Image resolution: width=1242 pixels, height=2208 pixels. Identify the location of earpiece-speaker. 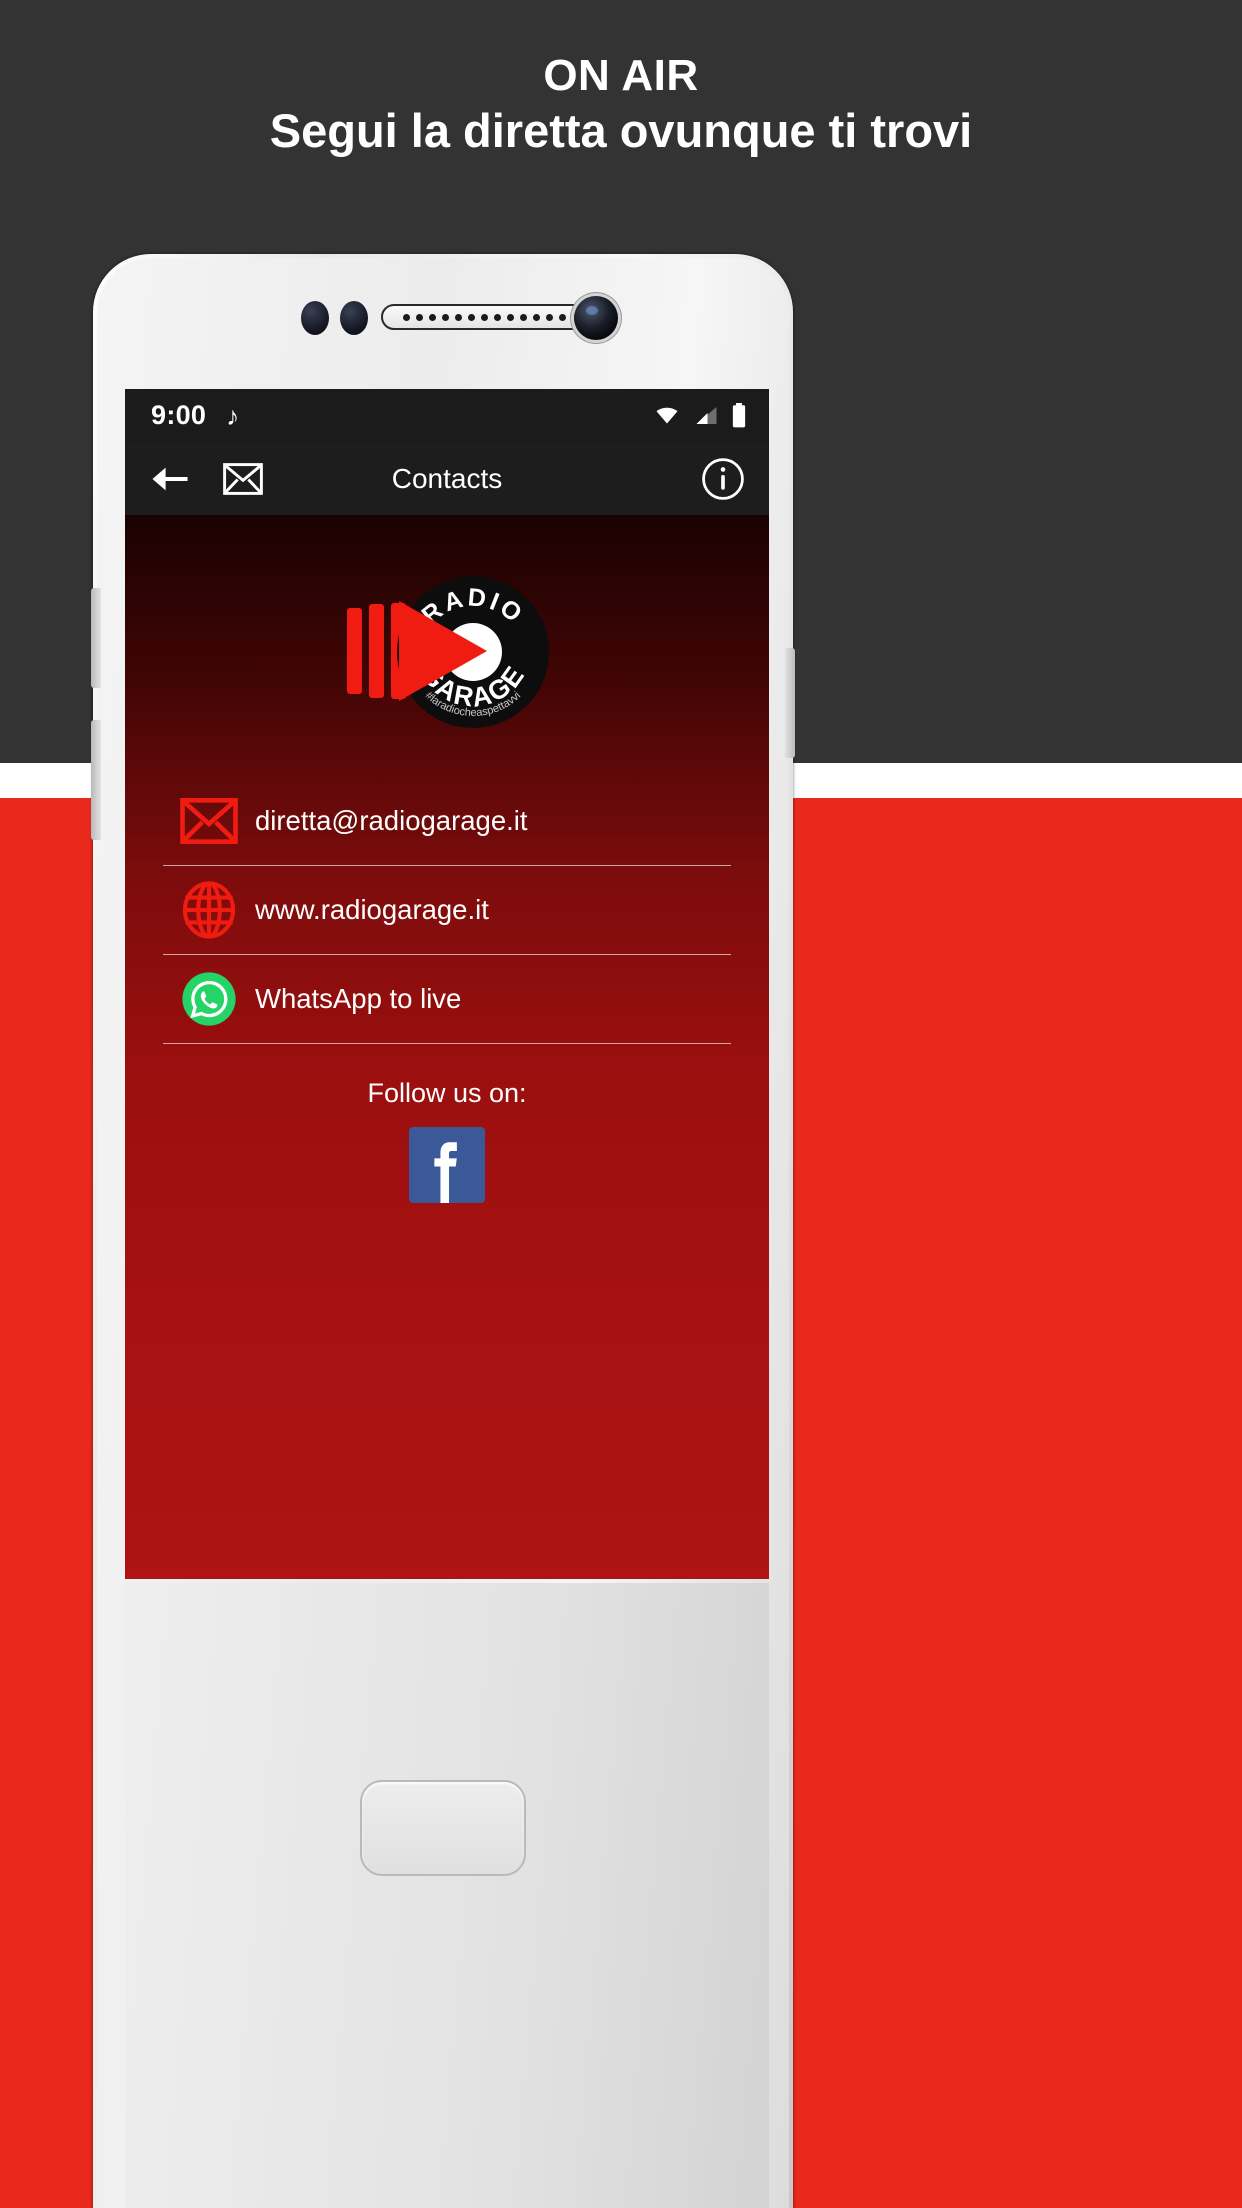
(491, 317).